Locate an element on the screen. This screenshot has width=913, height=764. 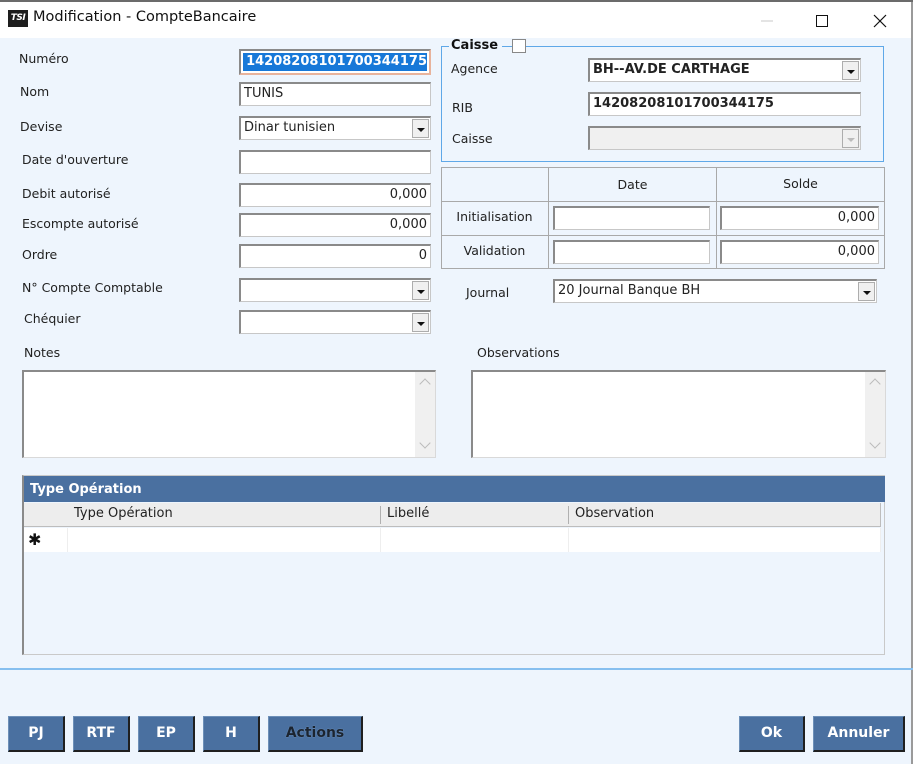
initialisation-date-input is located at coordinates (631, 218).